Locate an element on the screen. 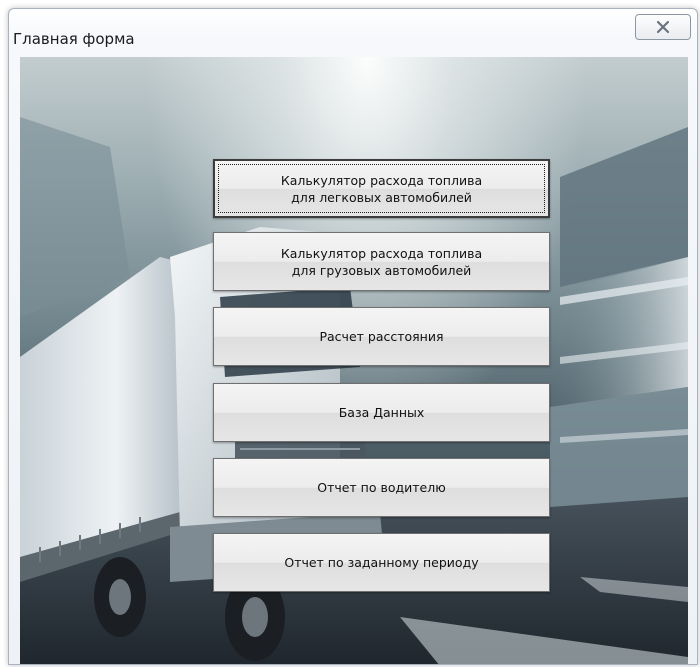 This screenshot has height=667, width=700. close-button is located at coordinates (663, 27).